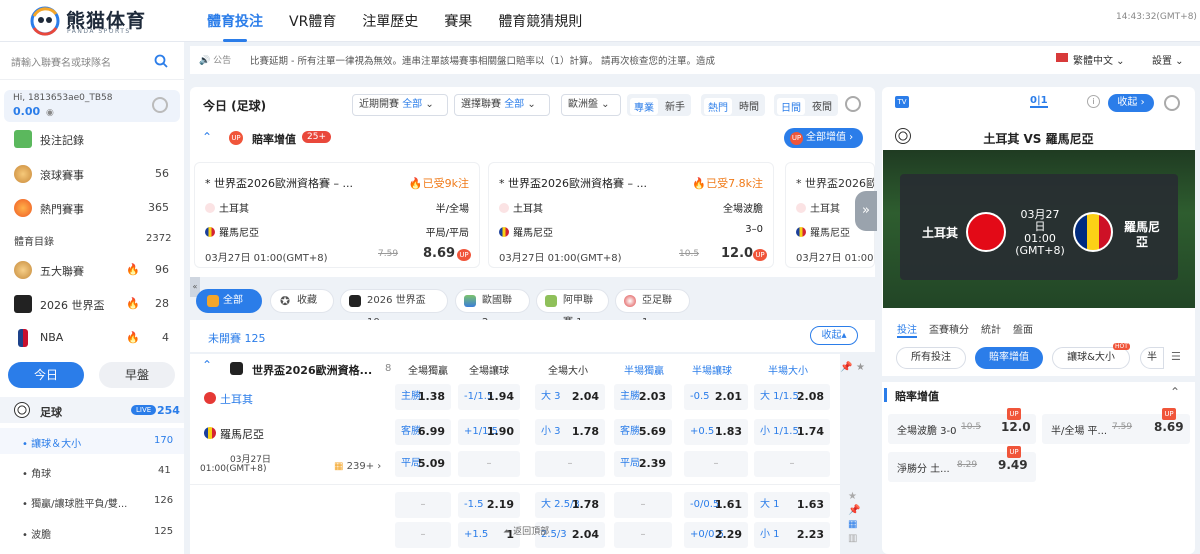 This screenshot has width=1200, height=554. Describe the element at coordinates (854, 539) in the screenshot. I see `chart-icon: ▥` at that location.